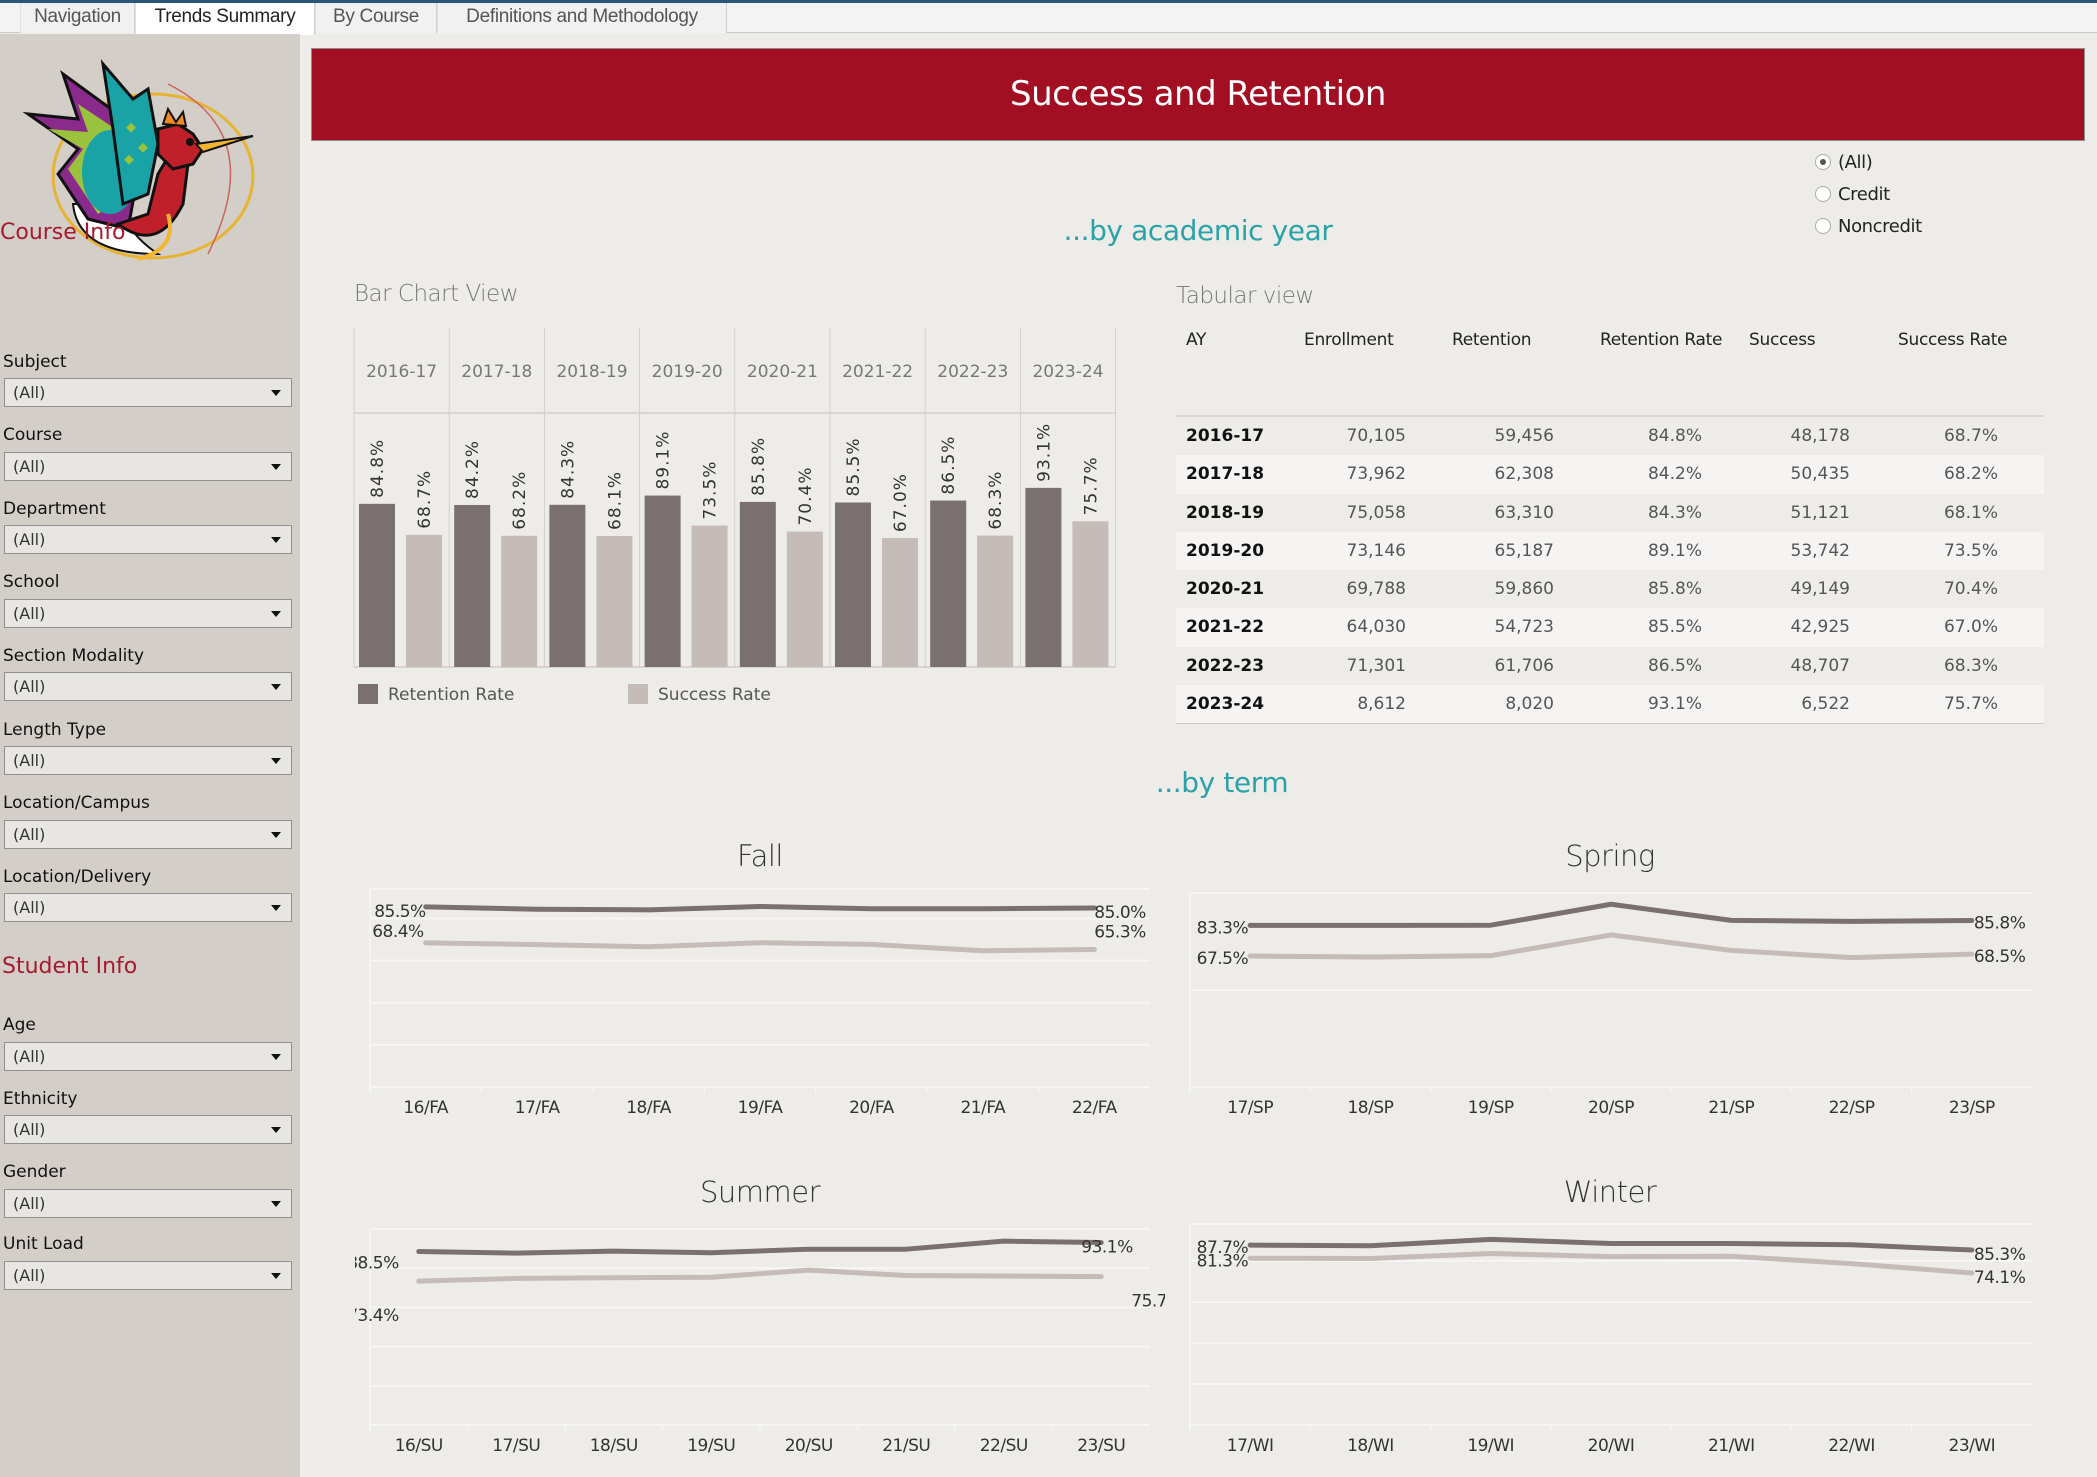 The width and height of the screenshot is (2097, 1477). What do you see at coordinates (1610, 627) in the screenshot?
I see `table-row: 2021-22 64,030 54,723 85.5% 42,925 67.0%` at bounding box center [1610, 627].